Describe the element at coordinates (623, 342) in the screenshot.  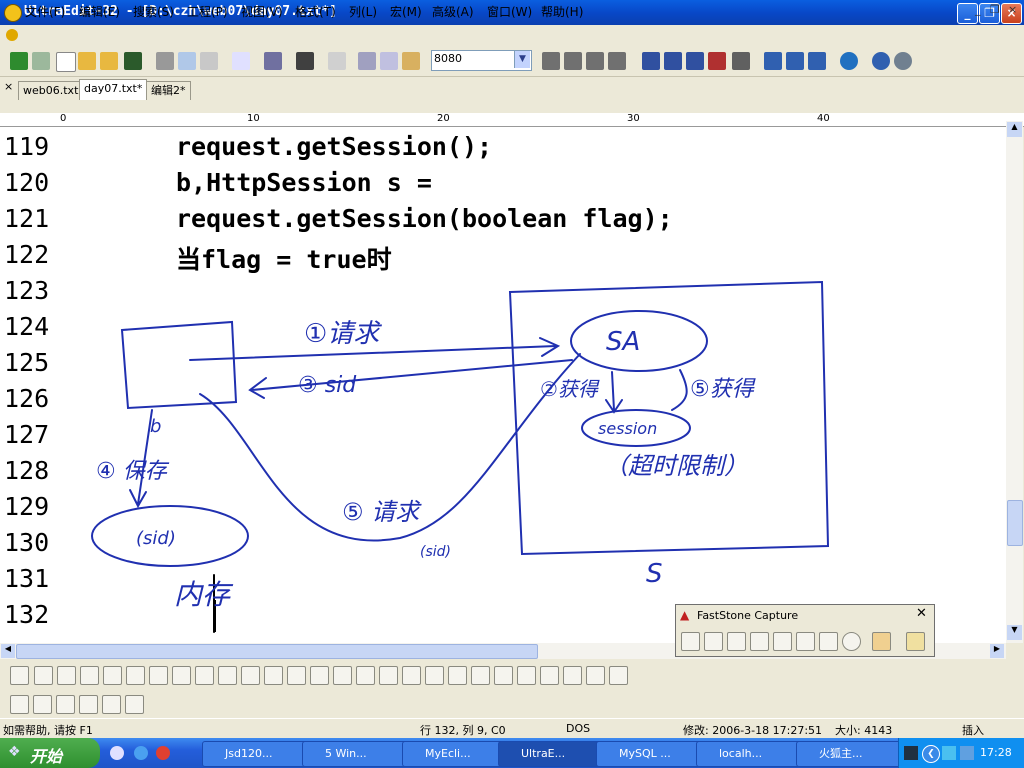
I see `sa-label: SA` at that location.